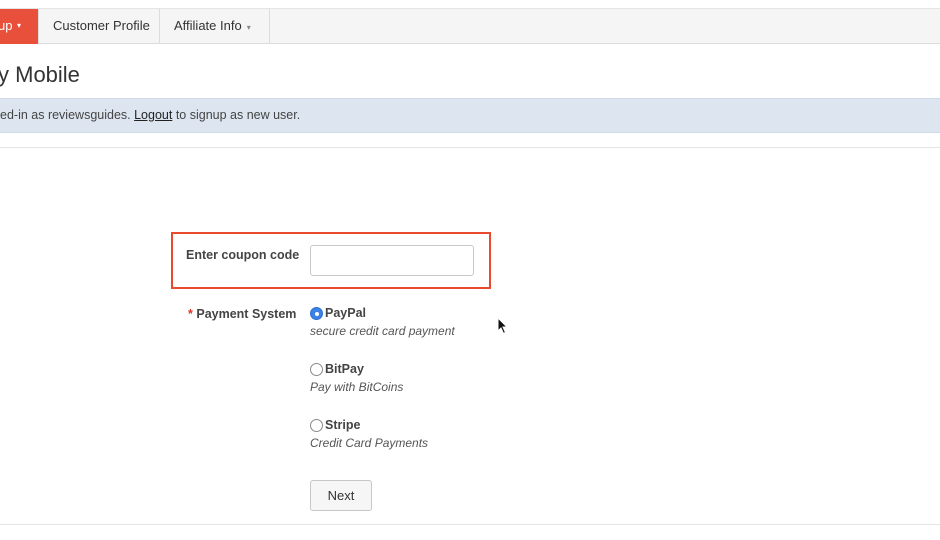 This screenshot has height=540, width=940. I want to click on info-prefix: ed-in as reviewsguides., so click(67, 115).